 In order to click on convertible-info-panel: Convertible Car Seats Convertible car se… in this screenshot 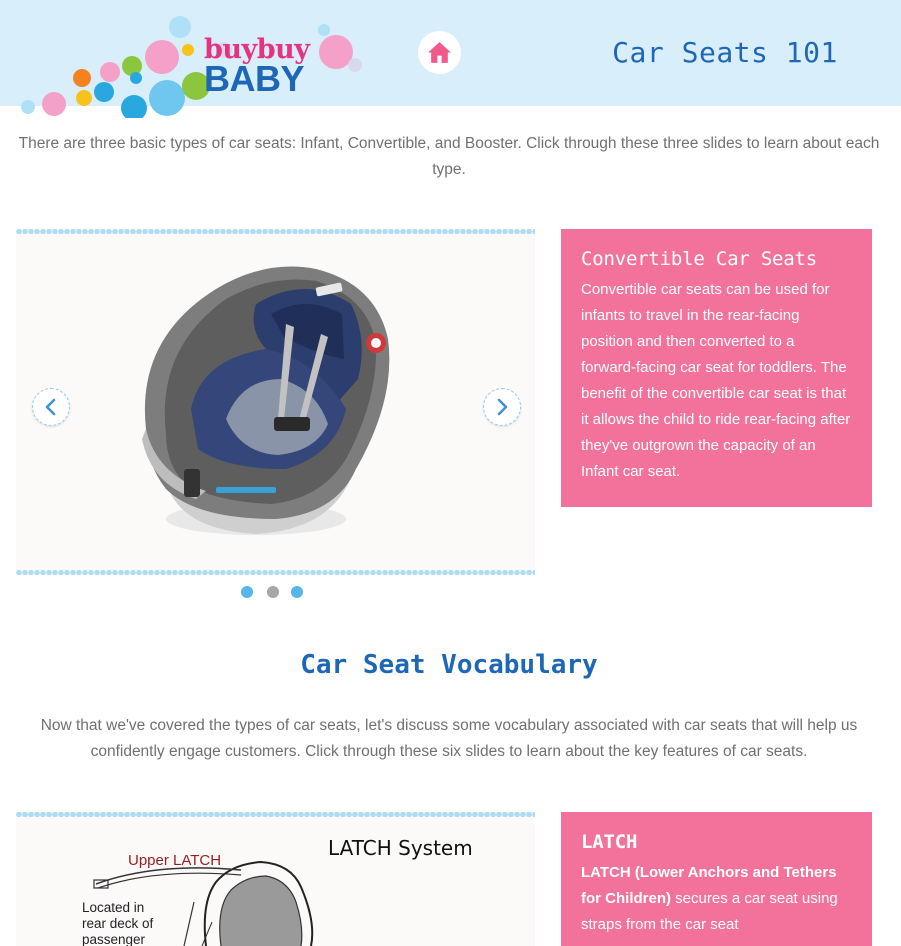, I will do `click(716, 368)`.